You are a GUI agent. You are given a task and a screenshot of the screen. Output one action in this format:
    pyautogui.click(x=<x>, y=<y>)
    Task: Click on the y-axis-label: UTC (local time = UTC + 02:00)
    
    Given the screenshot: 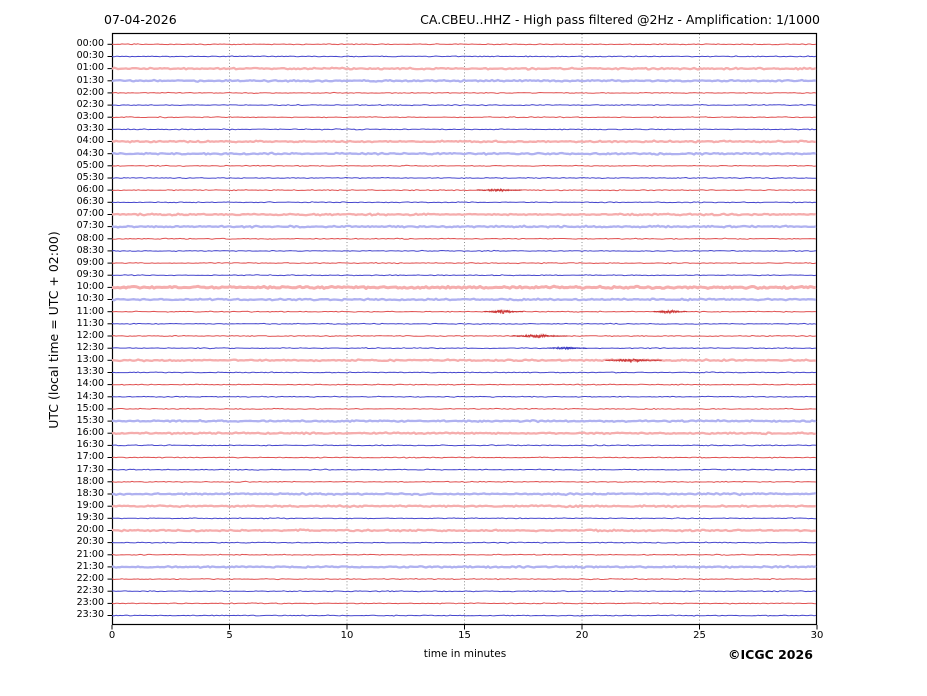 What is the action you would take?
    pyautogui.click(x=53, y=330)
    